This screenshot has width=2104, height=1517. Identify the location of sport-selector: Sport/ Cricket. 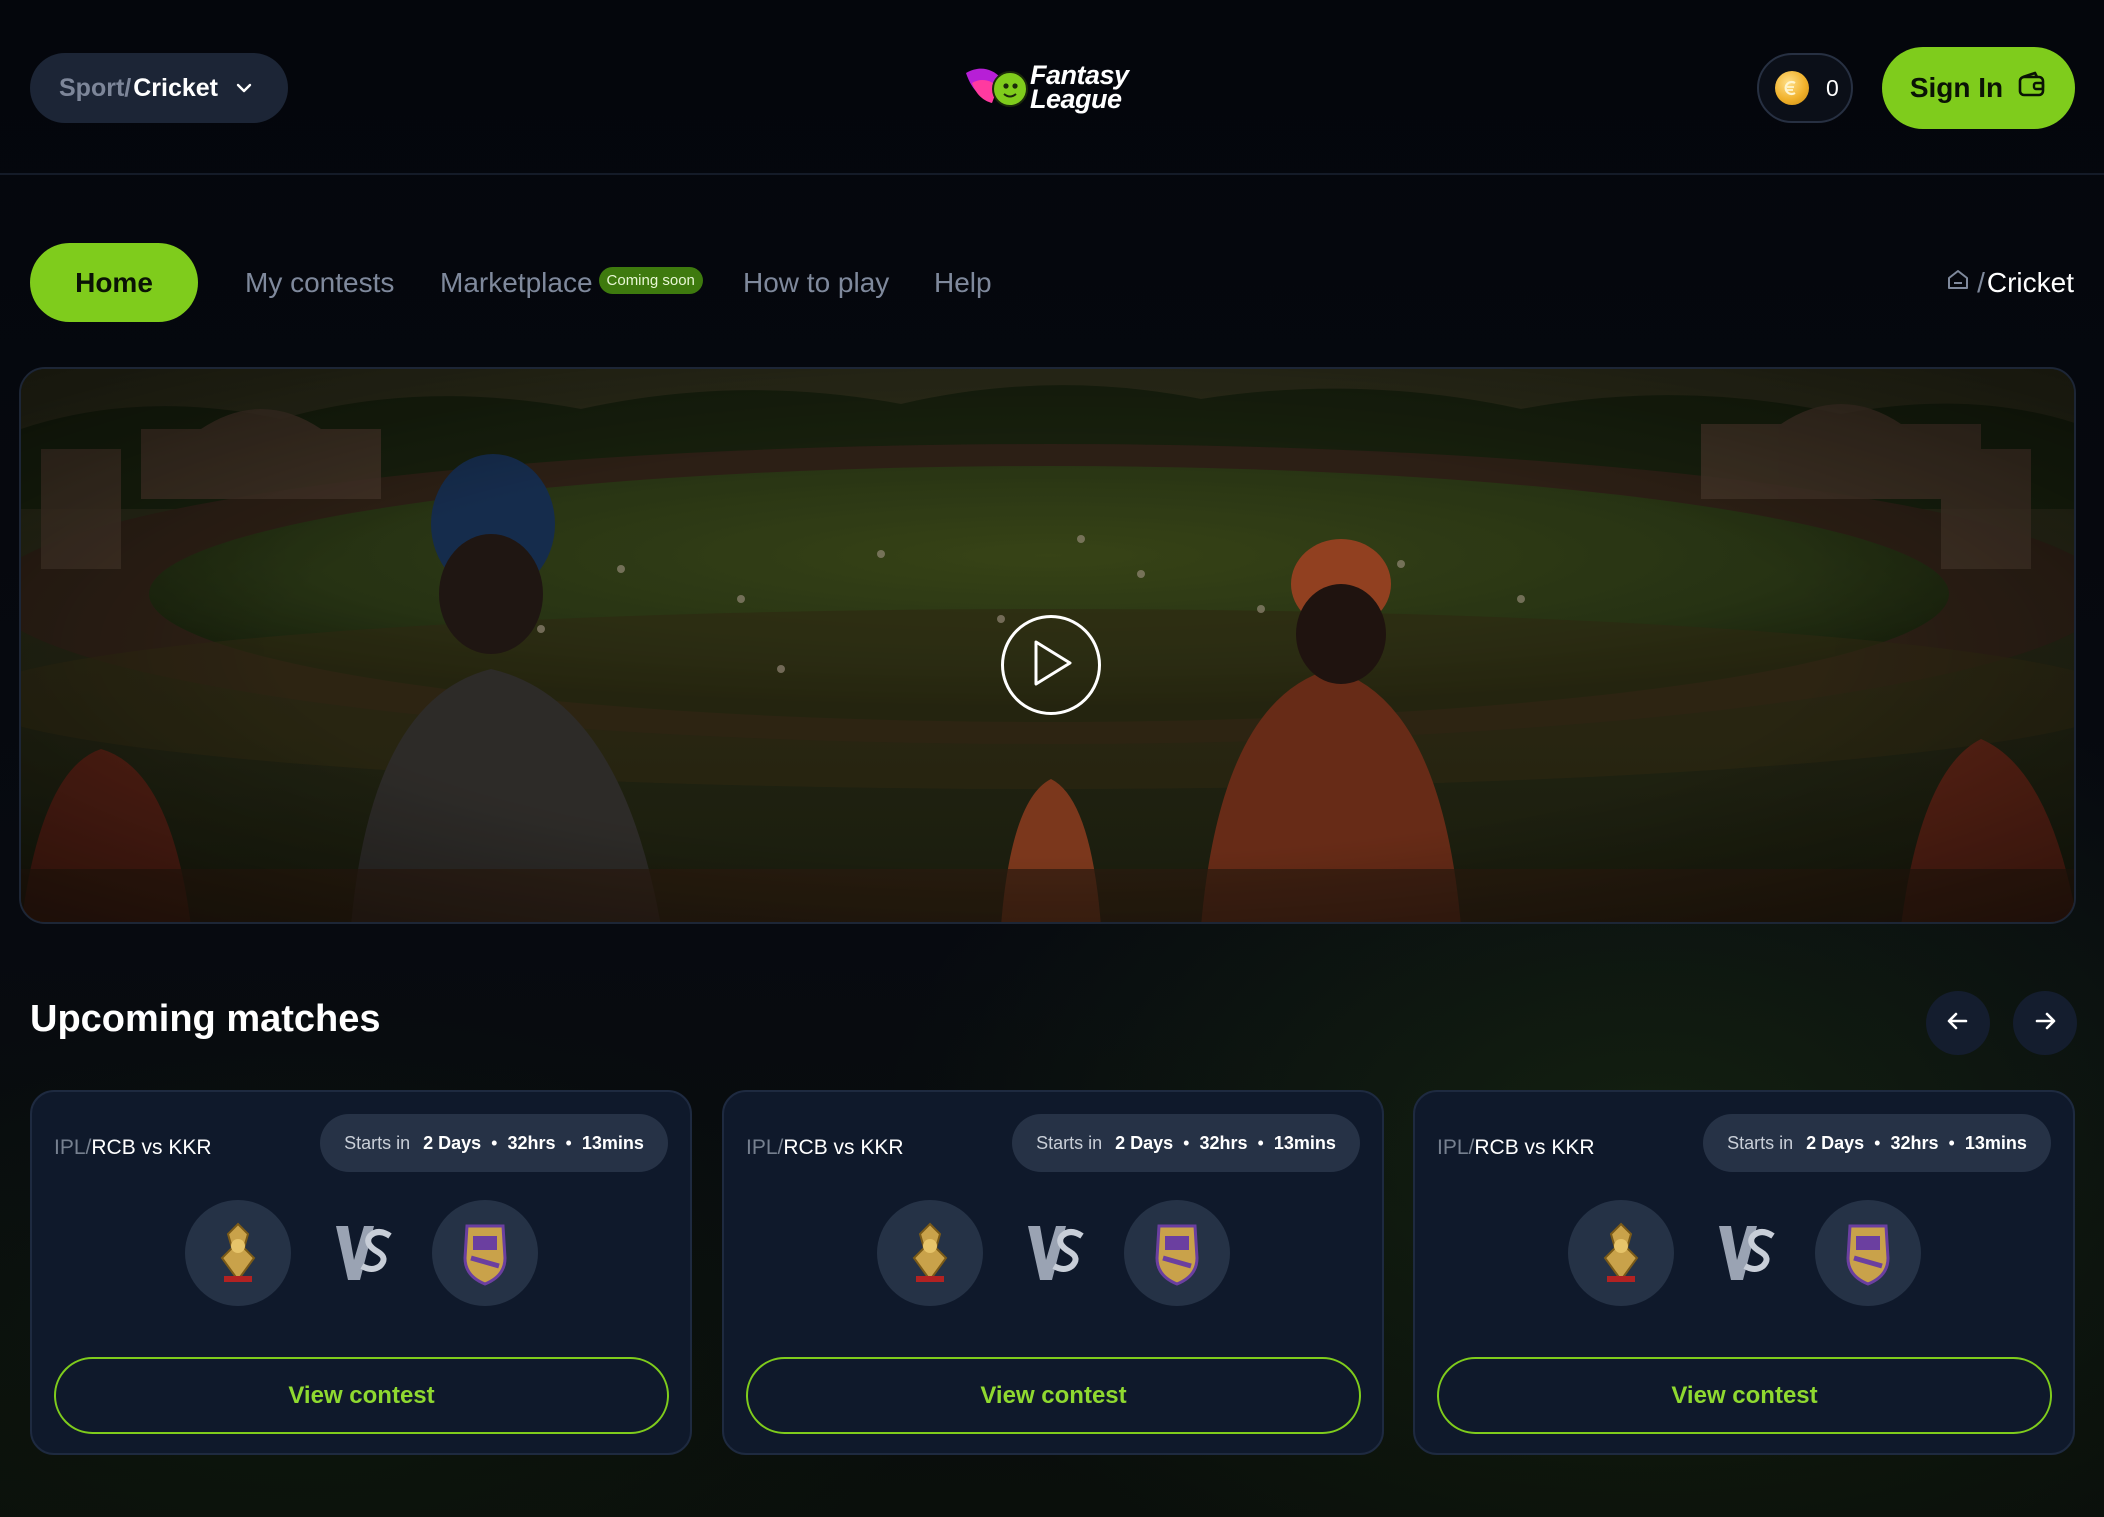
(159, 88).